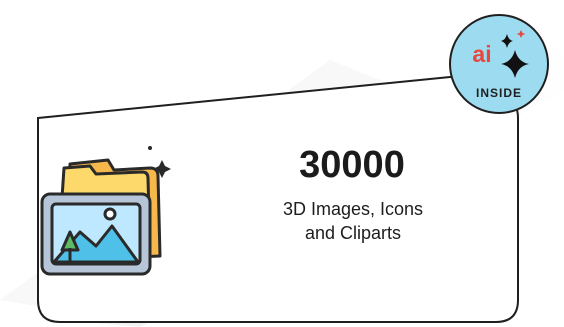 The image size is (564, 327). Describe the element at coordinates (352, 165) in the screenshot. I see `stat-count: 30000` at that location.